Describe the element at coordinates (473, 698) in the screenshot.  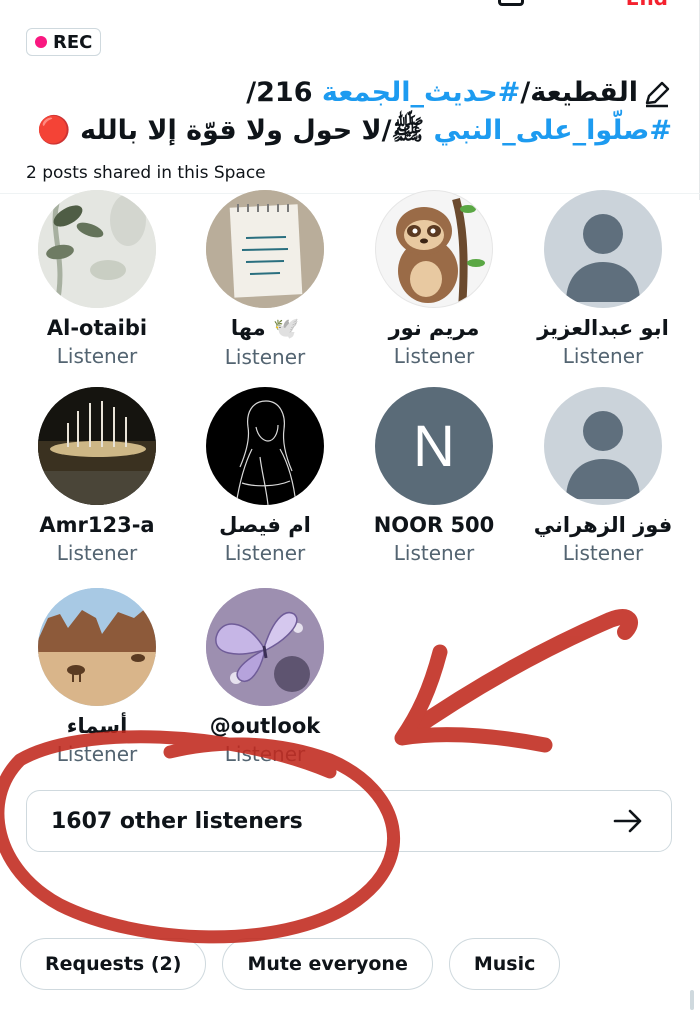
I see `annotation-arrow-head` at that location.